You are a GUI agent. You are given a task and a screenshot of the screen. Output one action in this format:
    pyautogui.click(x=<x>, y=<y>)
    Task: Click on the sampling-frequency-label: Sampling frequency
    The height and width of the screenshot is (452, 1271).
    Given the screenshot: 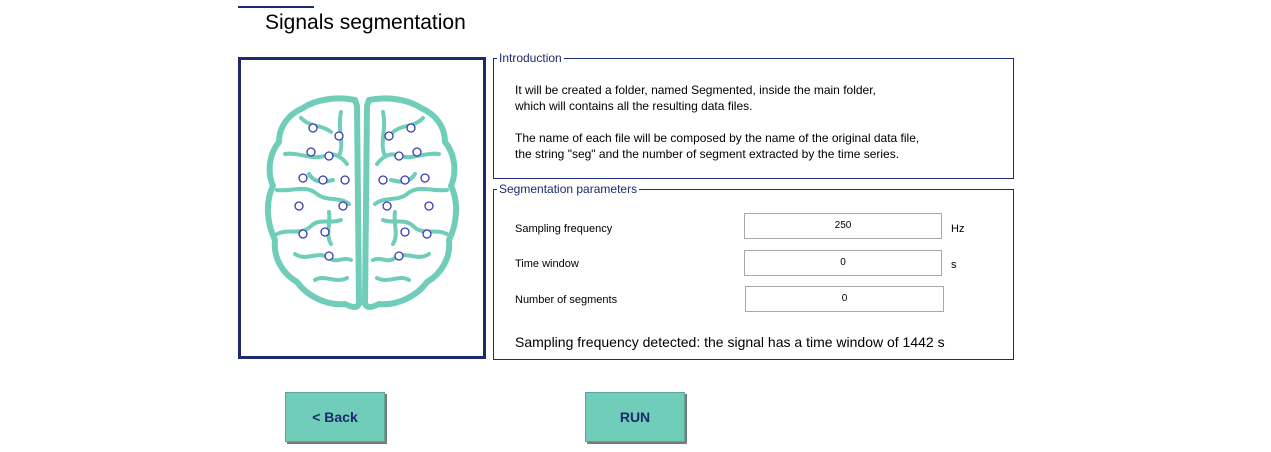 What is the action you would take?
    pyautogui.click(x=564, y=229)
    